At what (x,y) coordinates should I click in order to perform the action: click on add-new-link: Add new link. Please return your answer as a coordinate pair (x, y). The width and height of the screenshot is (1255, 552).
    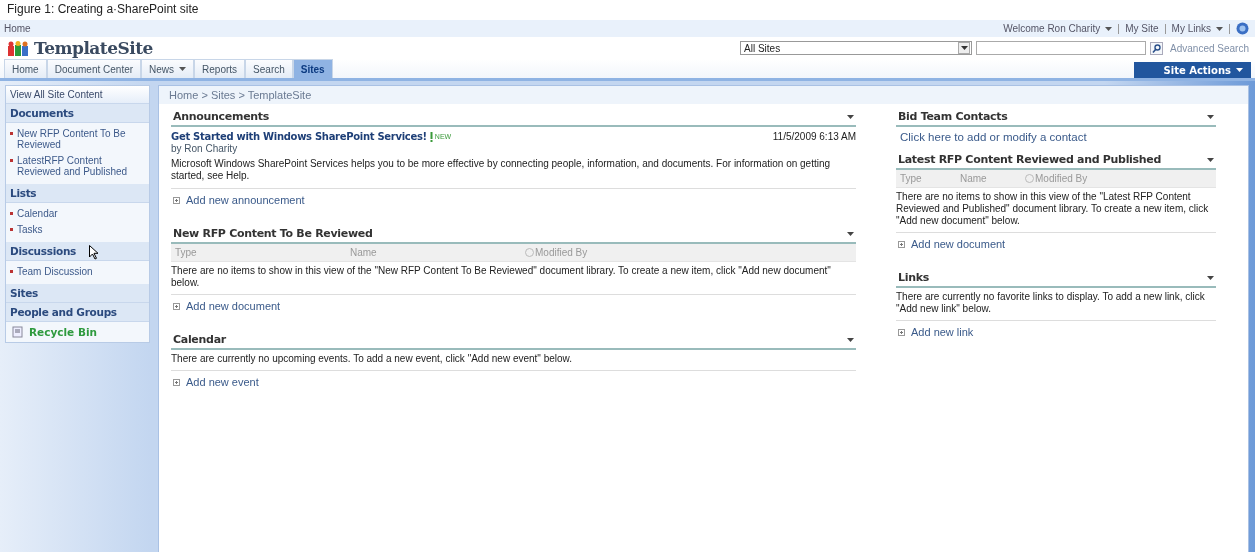
    Looking at the image, I should click on (942, 332).